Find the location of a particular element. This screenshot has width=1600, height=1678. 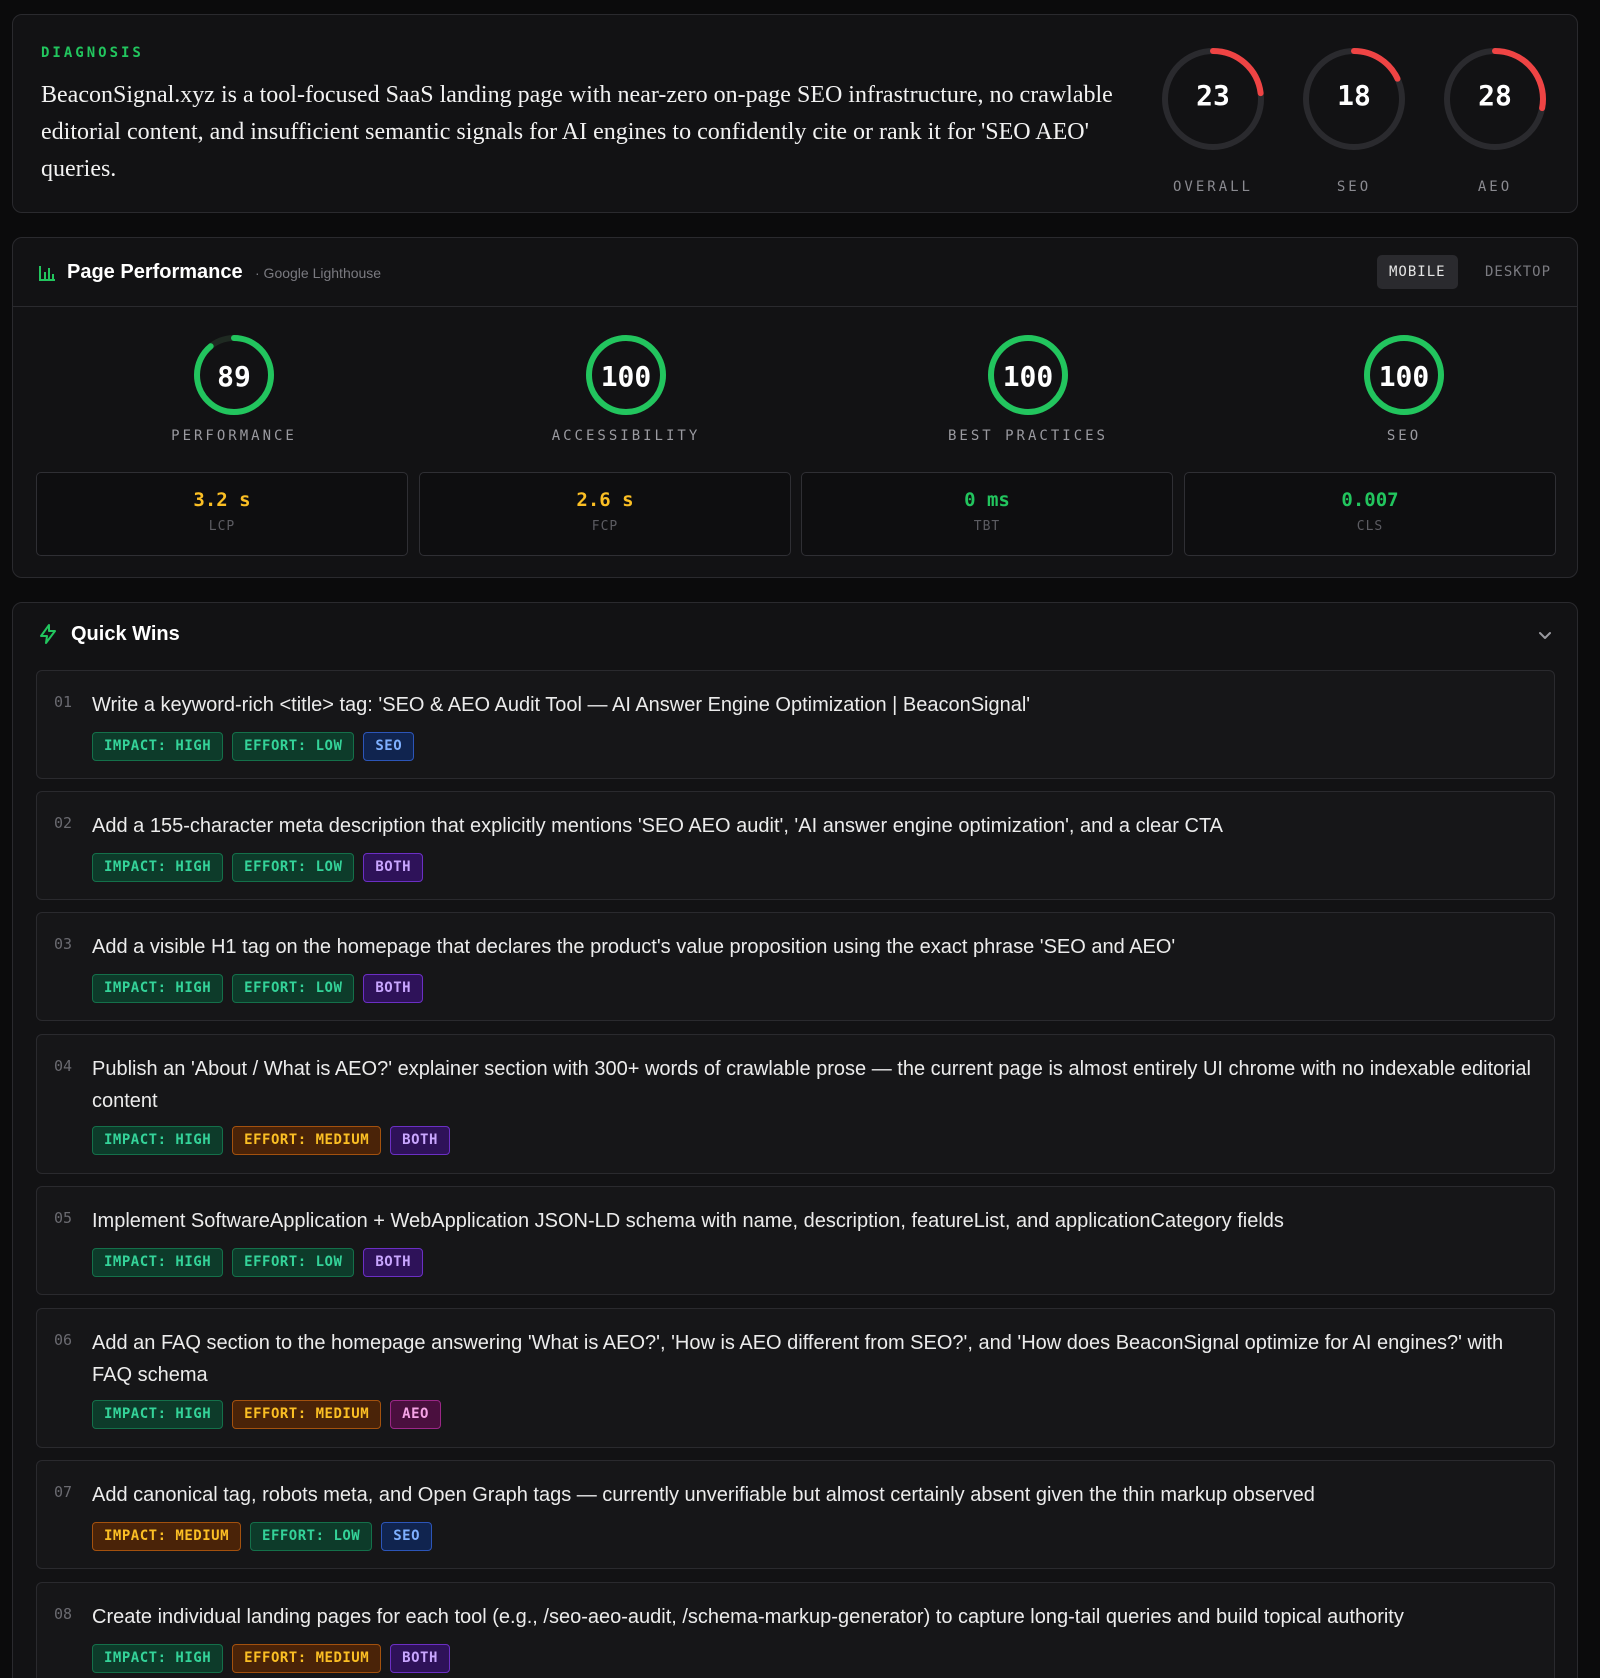

metric-lcp-name: LCP is located at coordinates (222, 526).